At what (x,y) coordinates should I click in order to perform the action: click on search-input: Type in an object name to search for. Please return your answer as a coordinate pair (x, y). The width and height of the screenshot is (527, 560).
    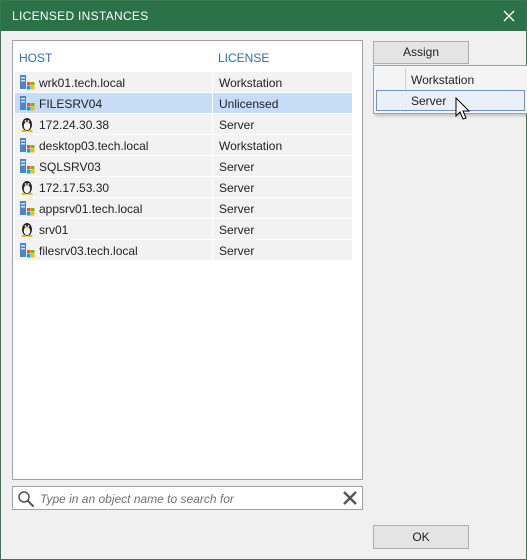
    Looking at the image, I should click on (137, 499).